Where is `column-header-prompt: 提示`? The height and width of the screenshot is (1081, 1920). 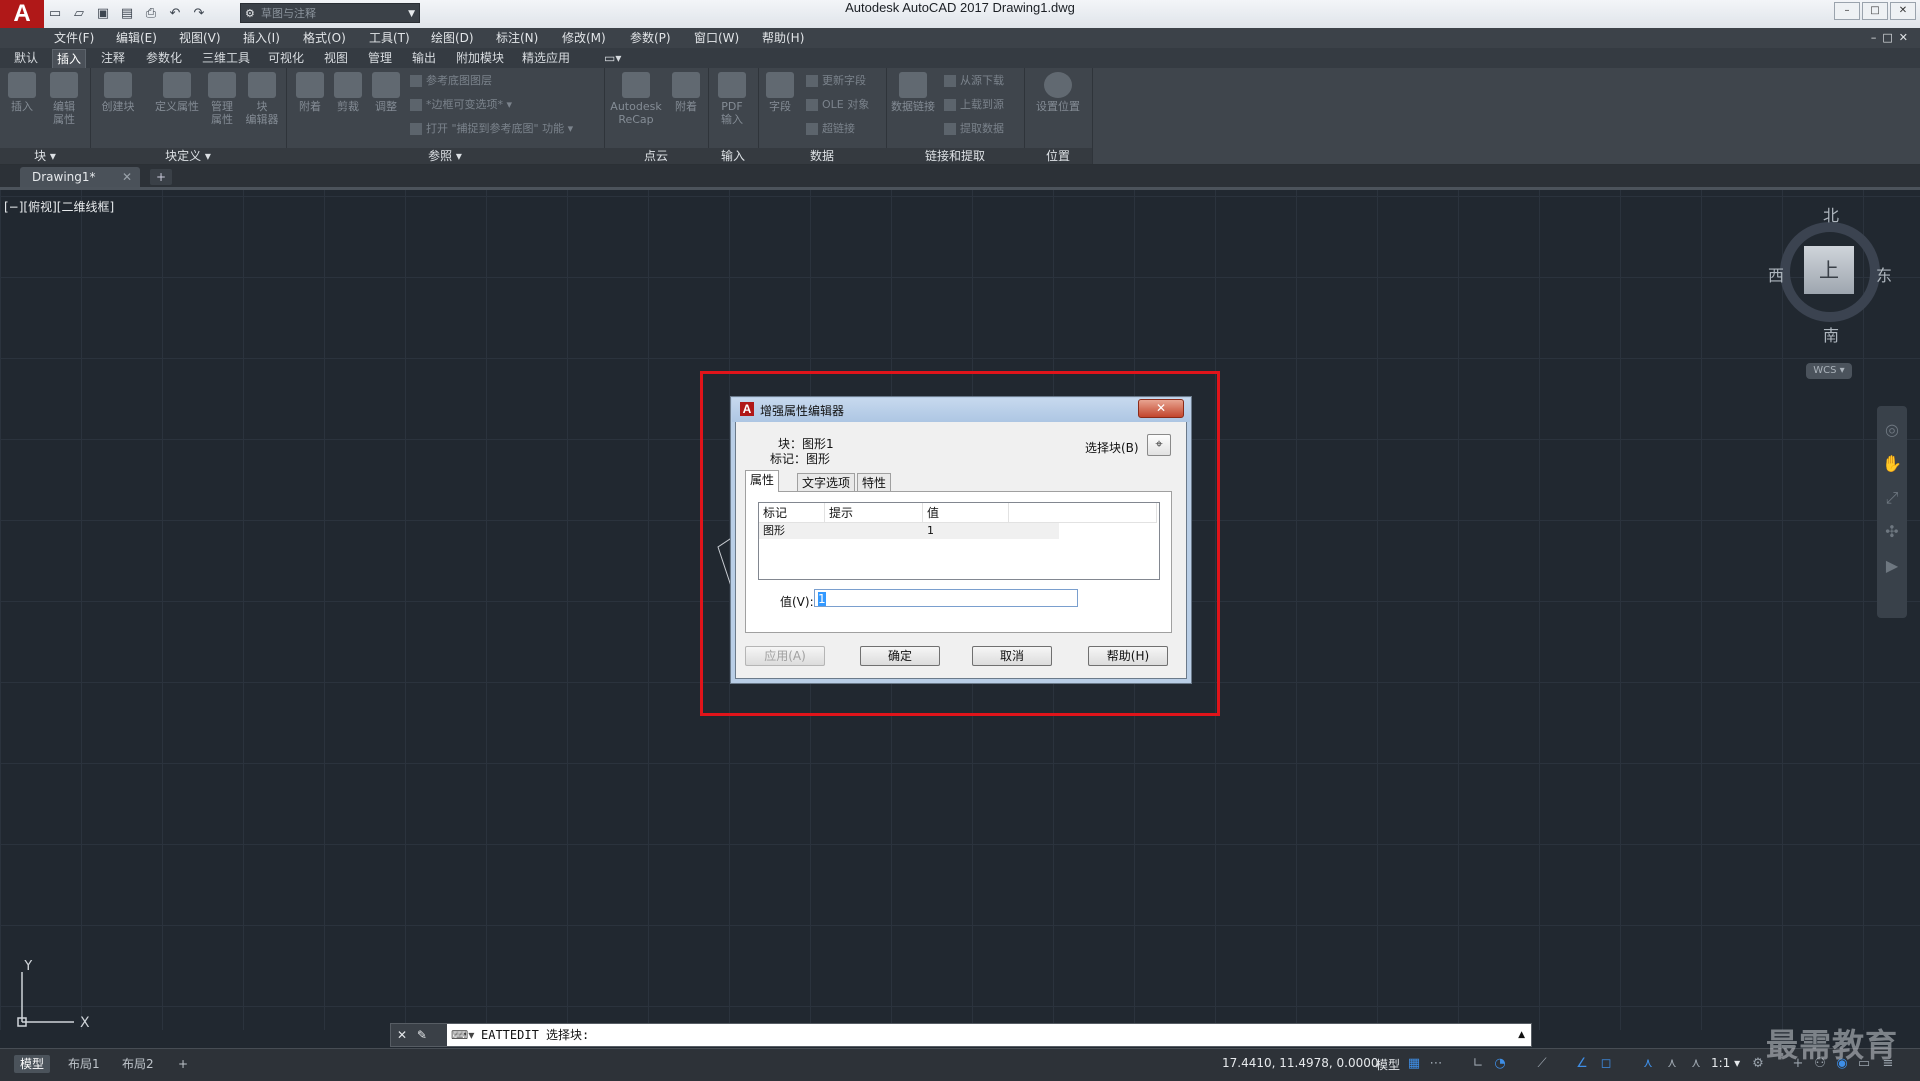 column-header-prompt: 提示 is located at coordinates (874, 513).